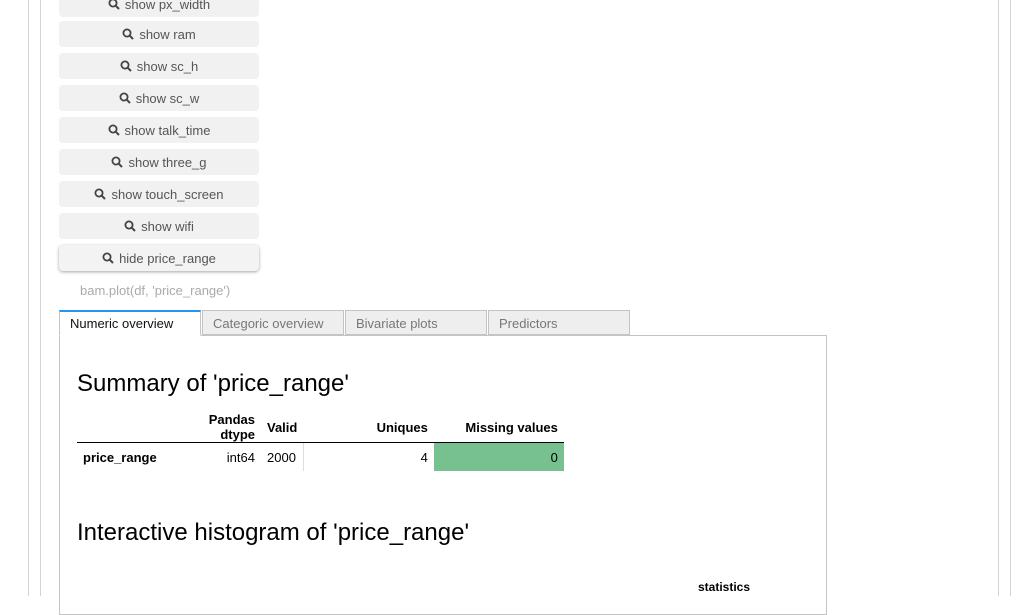 This screenshot has width=1034, height=615. Describe the element at coordinates (167, 194) in the screenshot. I see `button-label: show touch_screen` at that location.